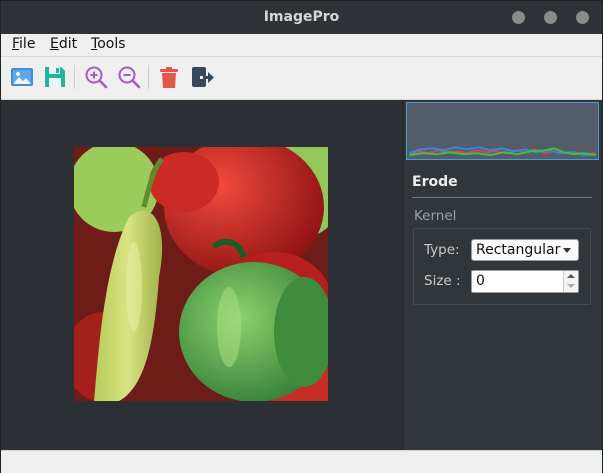  I want to click on maximize-button, so click(550, 17).